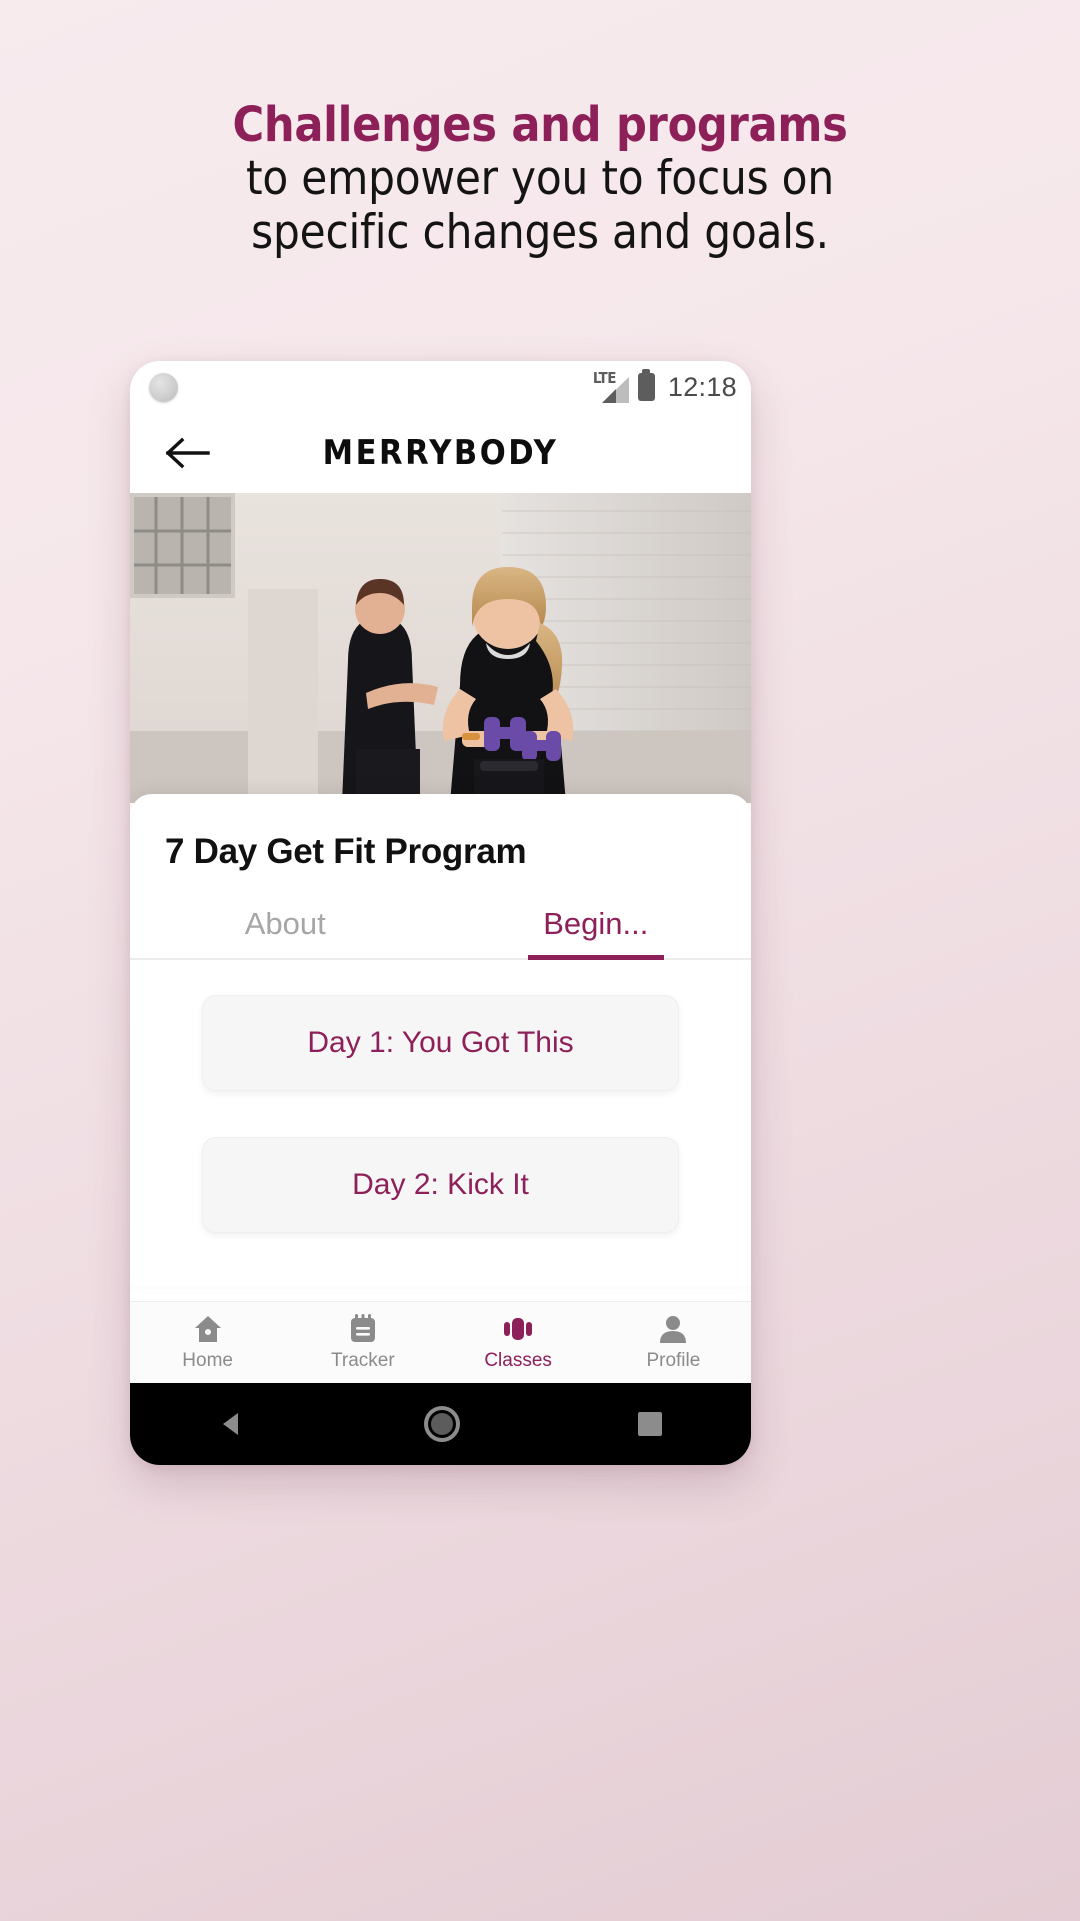  I want to click on promo-headline-line-1: Challenges and programs, so click(540, 125).